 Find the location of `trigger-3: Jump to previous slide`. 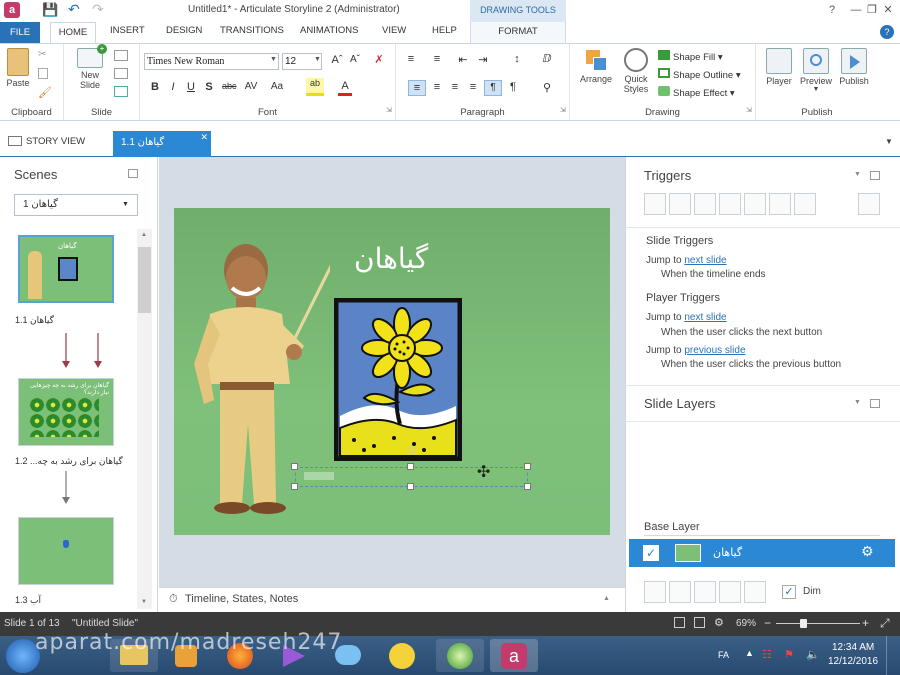

trigger-3: Jump to previous slide is located at coordinates (696, 350).